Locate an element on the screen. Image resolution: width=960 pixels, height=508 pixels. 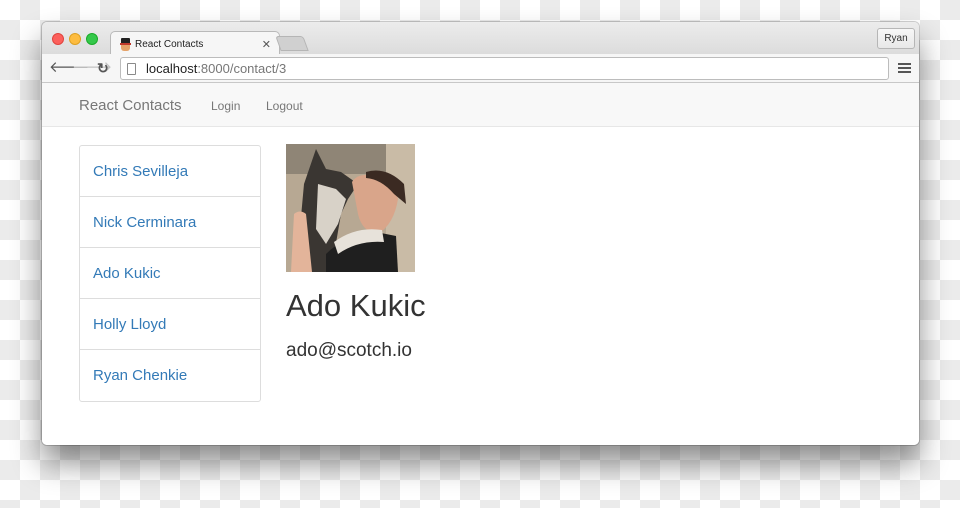
browser-tab: React Contacts ✕ is located at coordinates (195, 43).